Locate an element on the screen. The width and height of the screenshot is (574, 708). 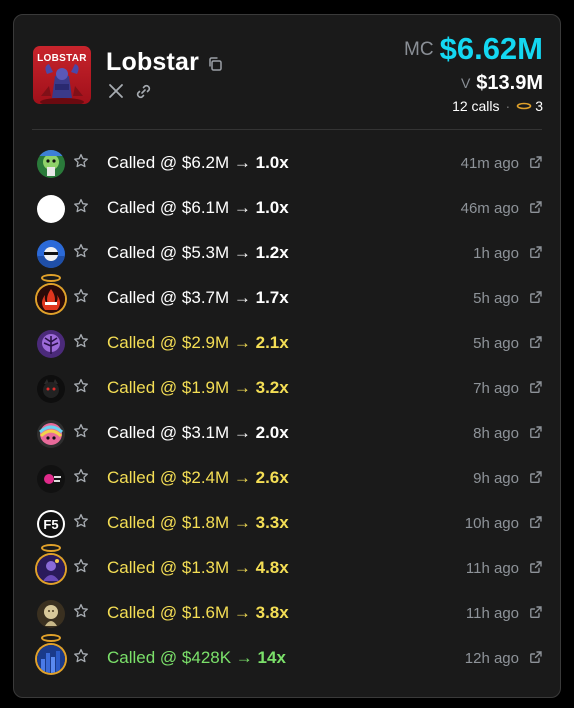
call-row: Called @ $2.9M → 2.1x 5h ago is located at coordinates (287, 343).